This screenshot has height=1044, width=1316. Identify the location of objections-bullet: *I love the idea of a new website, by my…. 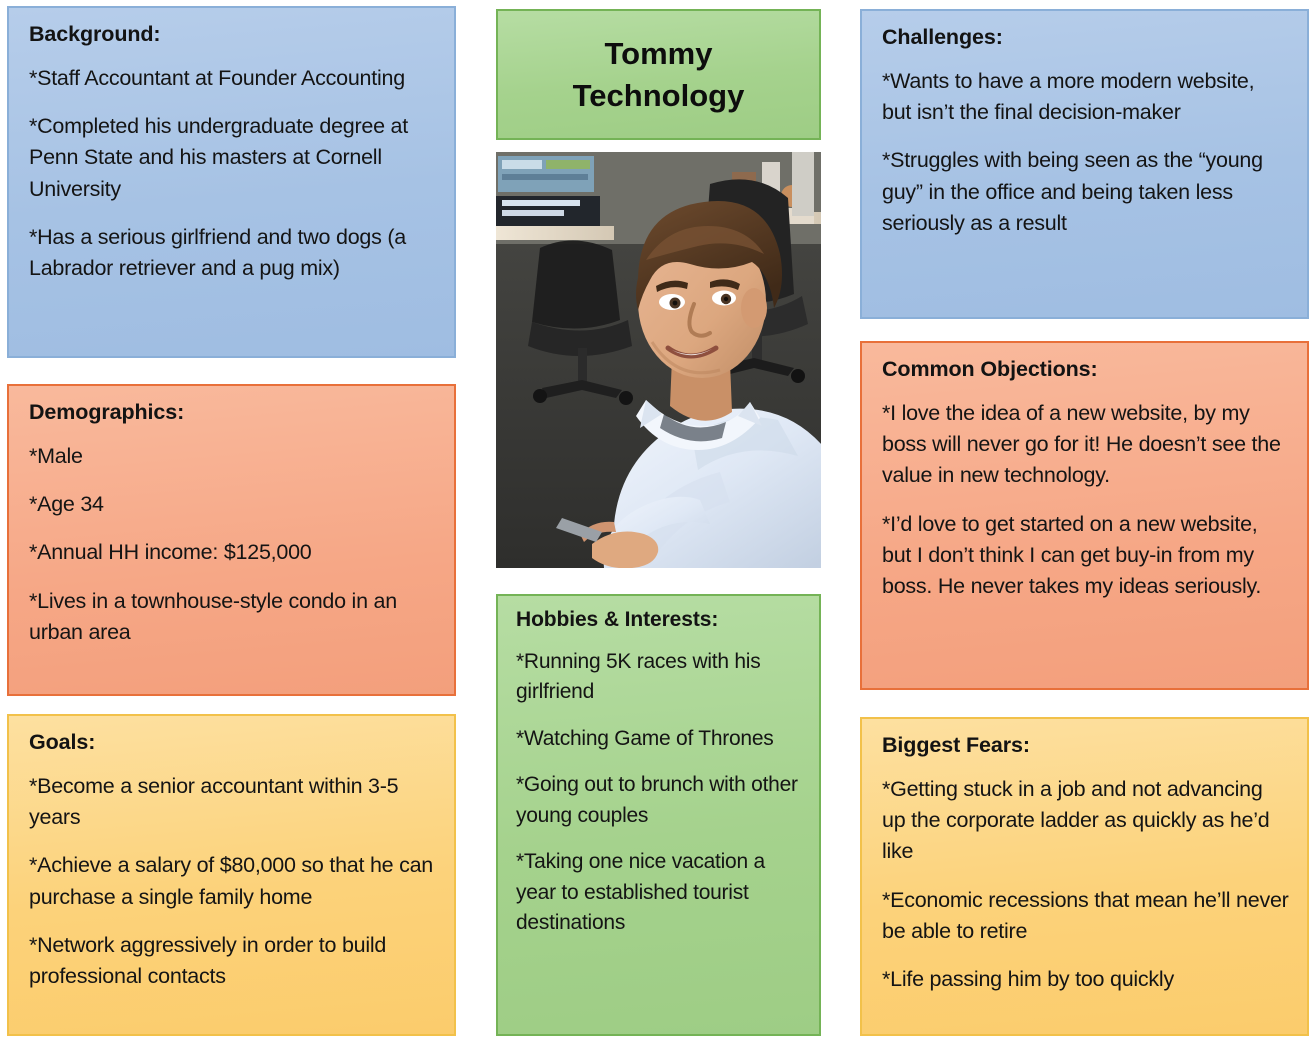
(1081, 444).